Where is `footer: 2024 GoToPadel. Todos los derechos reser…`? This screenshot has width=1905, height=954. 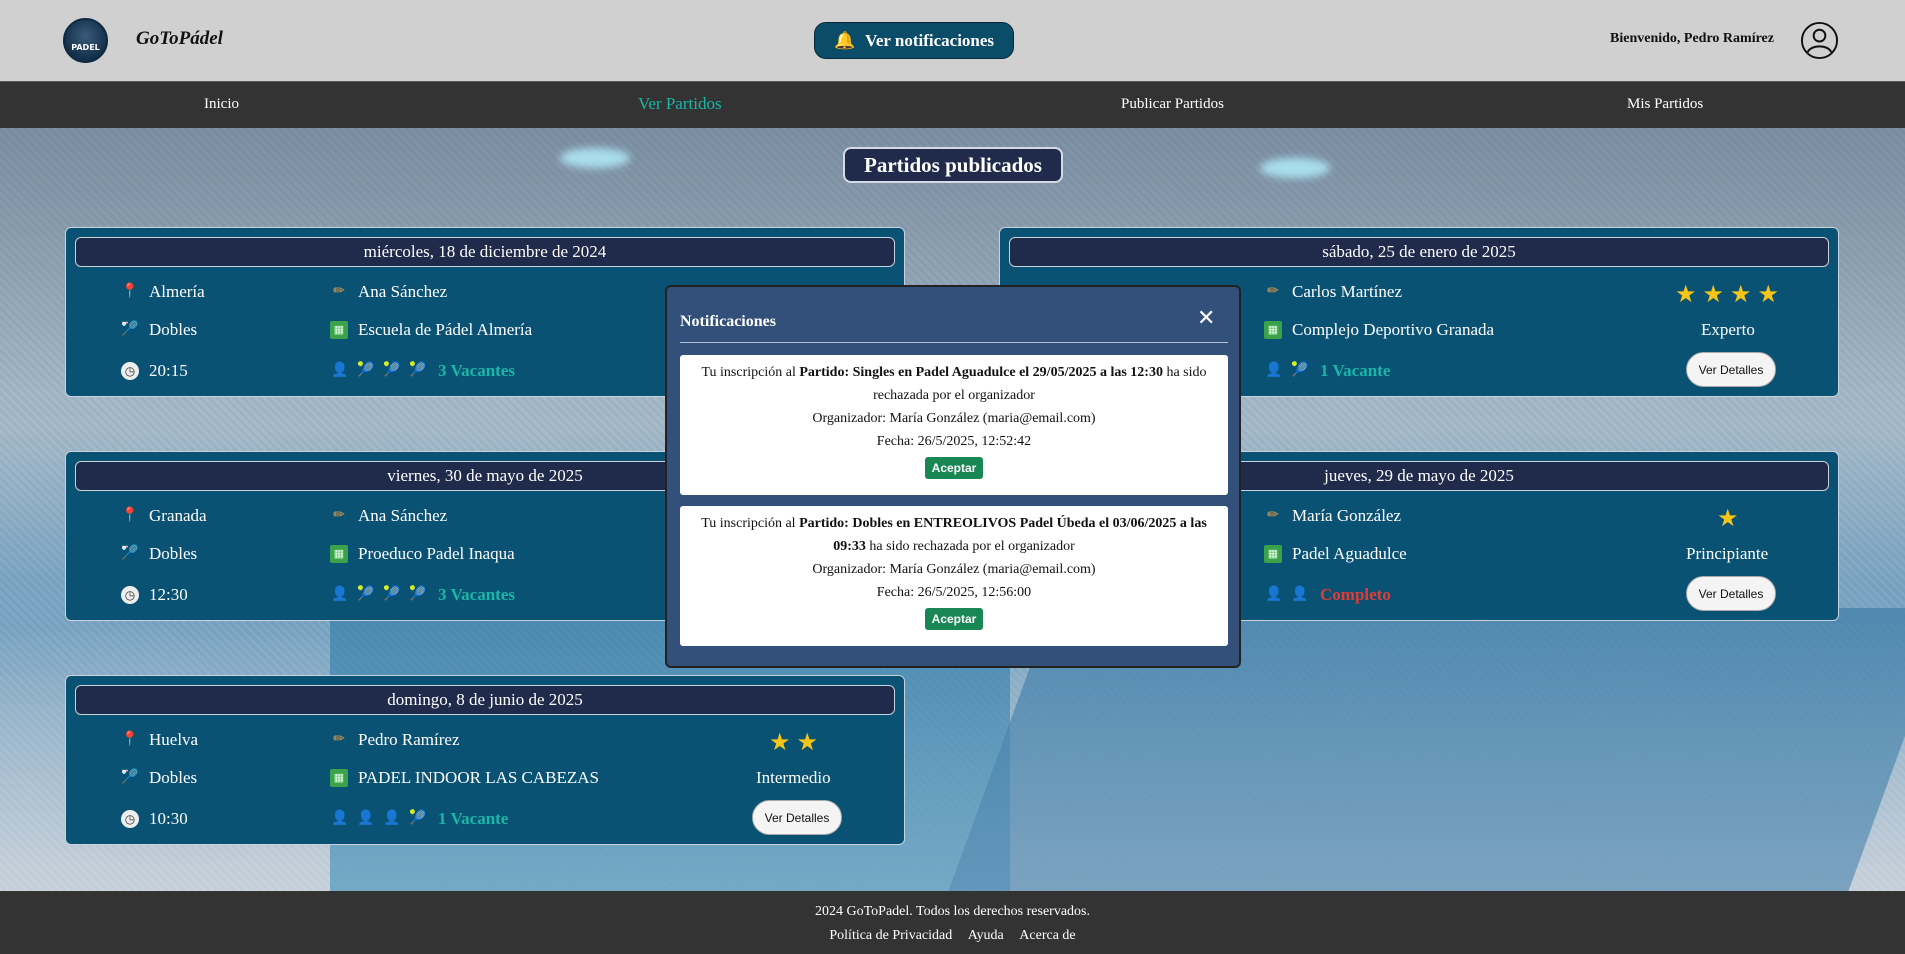 footer: 2024 GoToPadel. Todos los derechos reser… is located at coordinates (952, 922).